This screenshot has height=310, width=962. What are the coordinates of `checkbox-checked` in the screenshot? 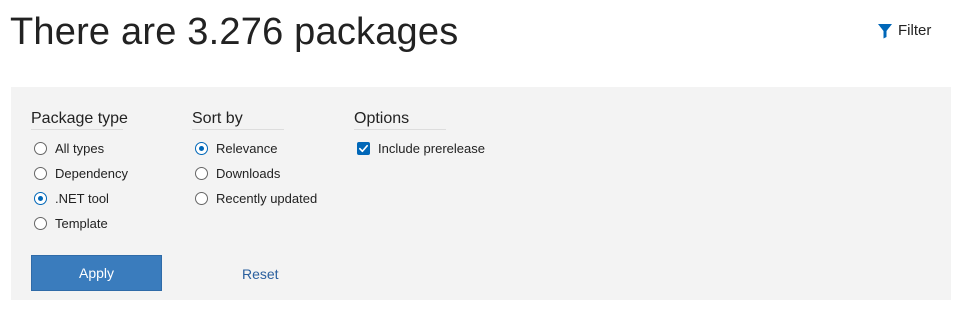 It's located at (363, 148).